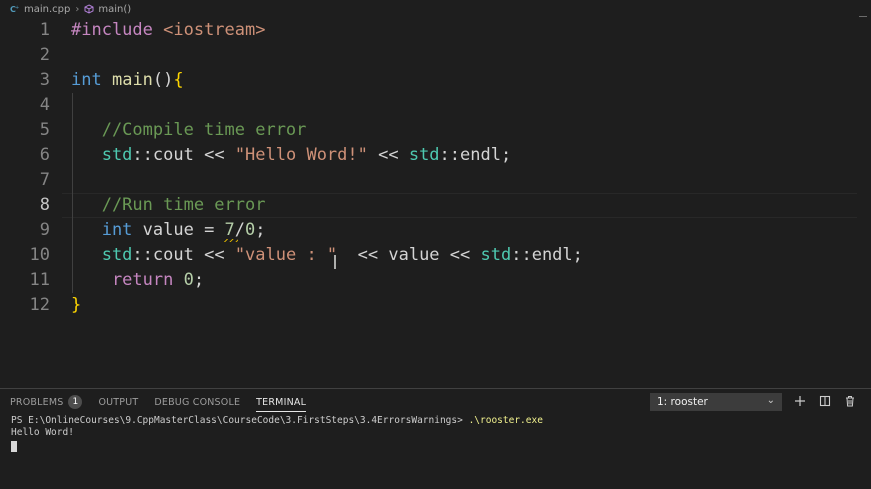 This screenshot has width=871, height=489. Describe the element at coordinates (163, 80) in the screenshot. I see `code-token: ()` at that location.